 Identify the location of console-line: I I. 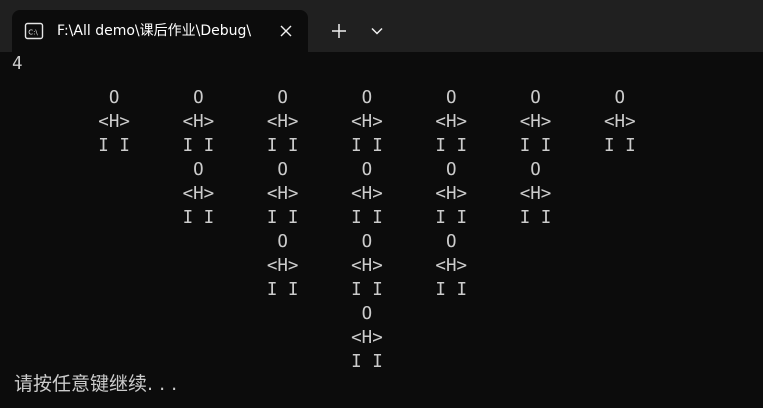
(198, 362).